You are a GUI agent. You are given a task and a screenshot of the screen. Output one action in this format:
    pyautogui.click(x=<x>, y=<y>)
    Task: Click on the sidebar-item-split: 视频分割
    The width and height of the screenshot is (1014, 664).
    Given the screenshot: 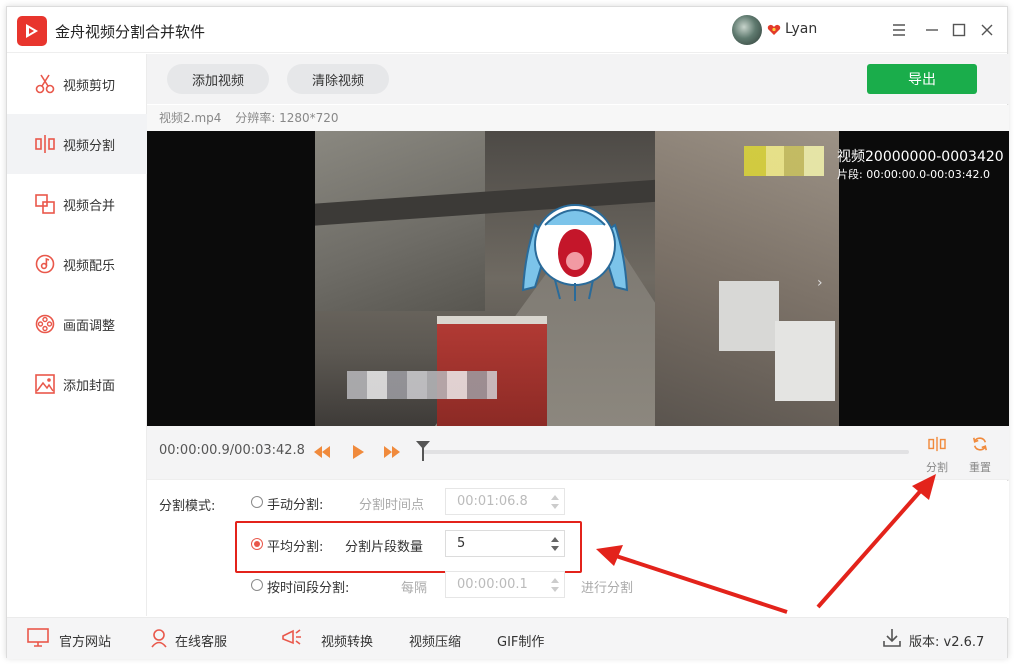 What is the action you would take?
    pyautogui.click(x=77, y=144)
    